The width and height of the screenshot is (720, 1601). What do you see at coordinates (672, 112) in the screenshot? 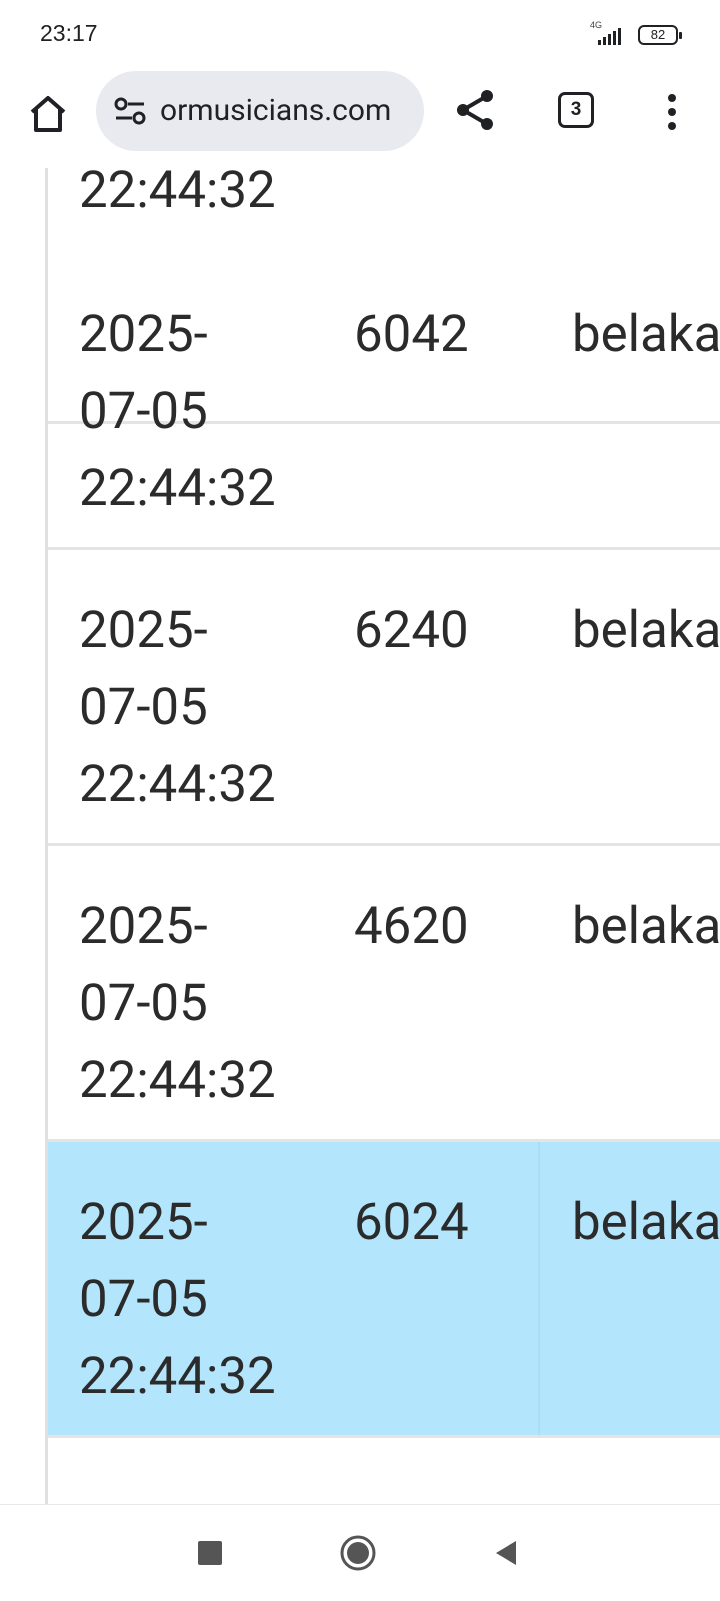
I see `more-menu-icon` at bounding box center [672, 112].